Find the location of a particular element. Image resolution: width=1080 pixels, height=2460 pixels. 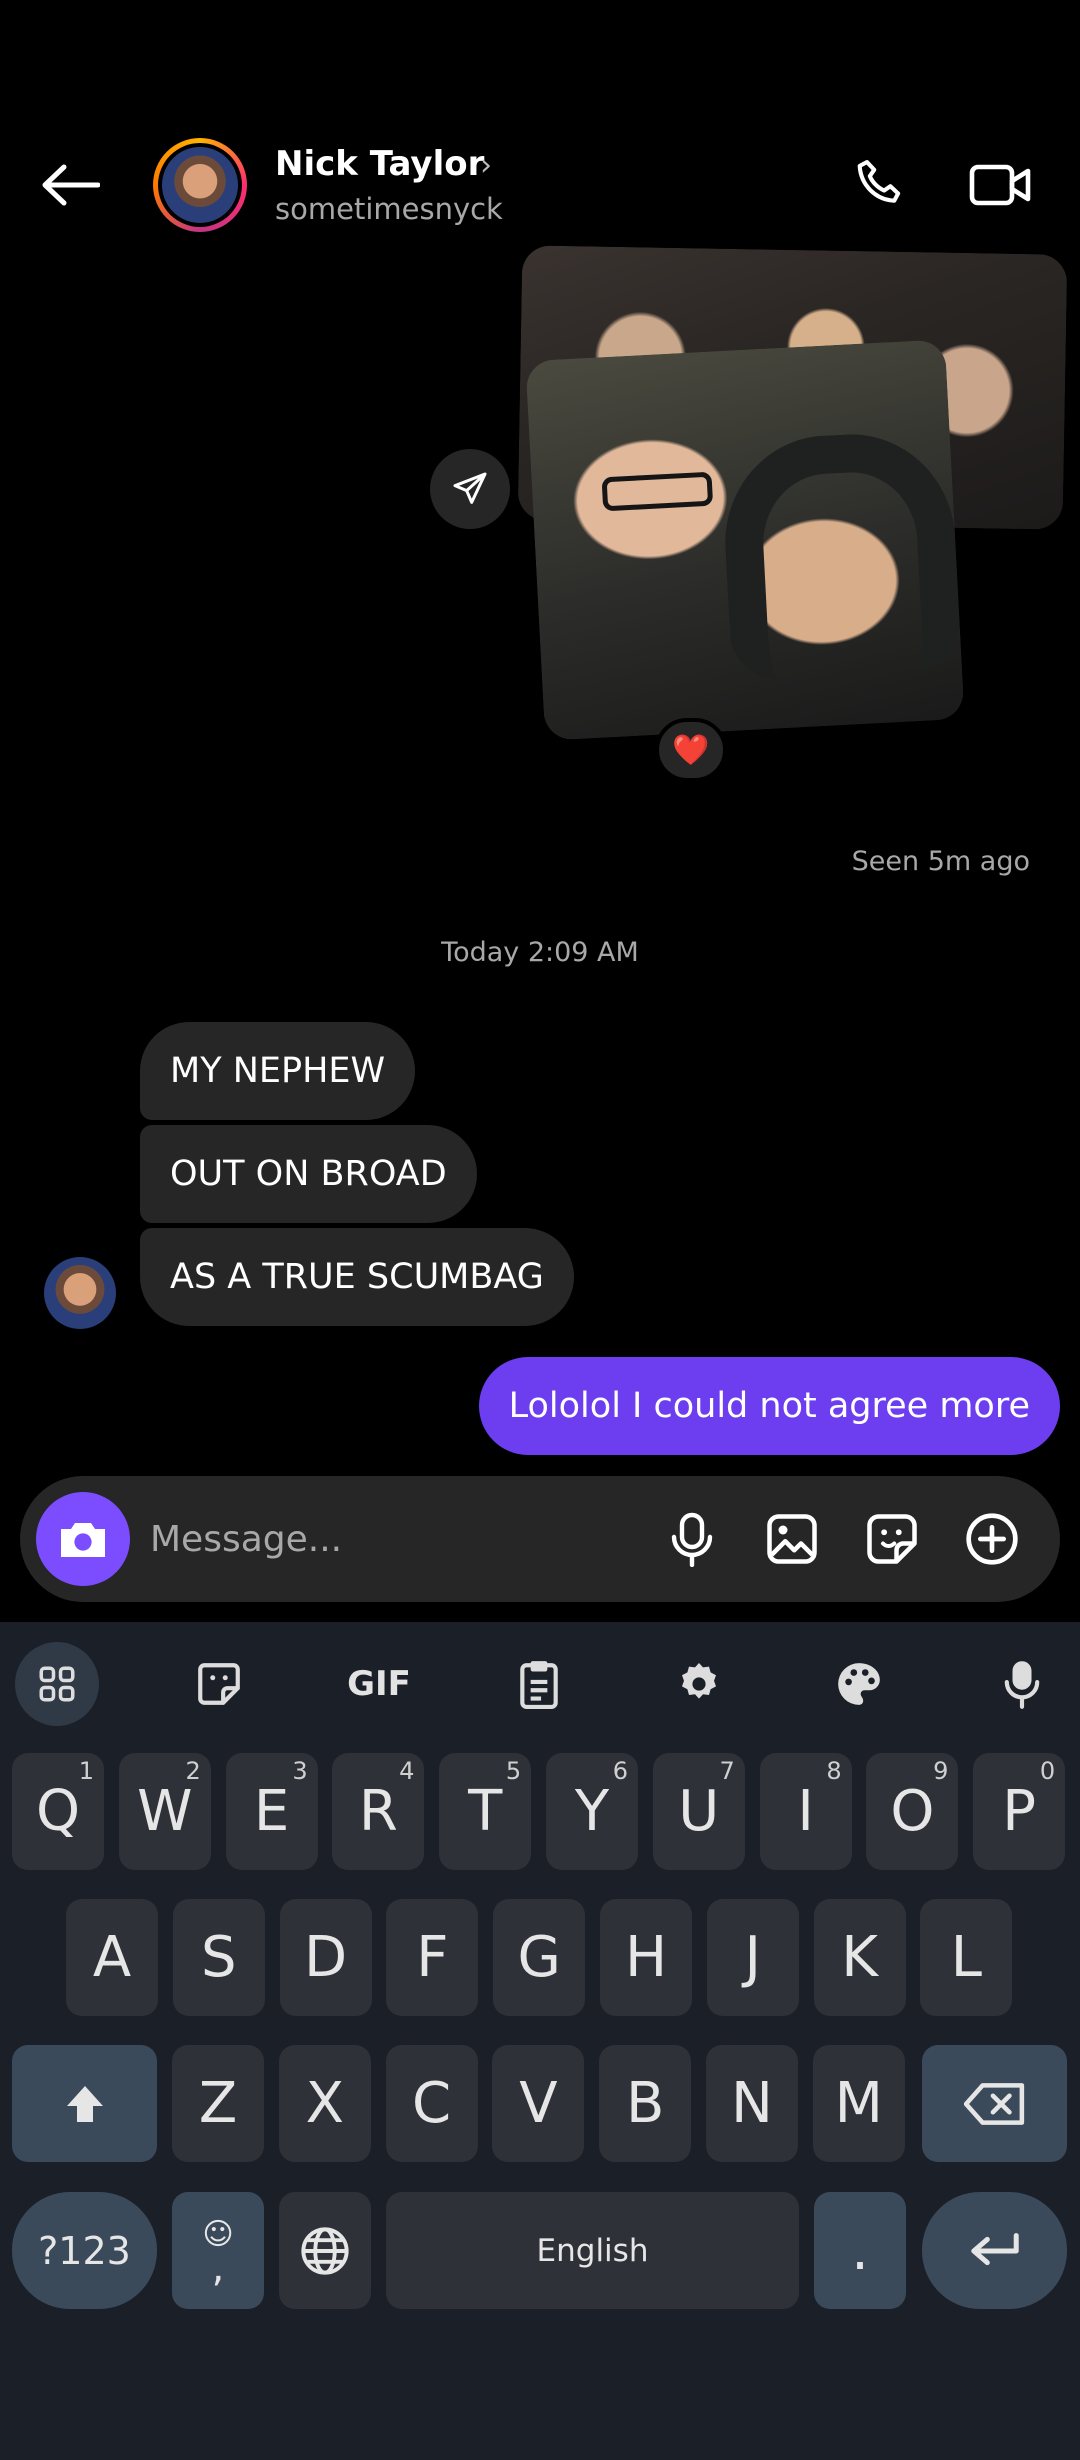

message-input is located at coordinates (390, 1539).